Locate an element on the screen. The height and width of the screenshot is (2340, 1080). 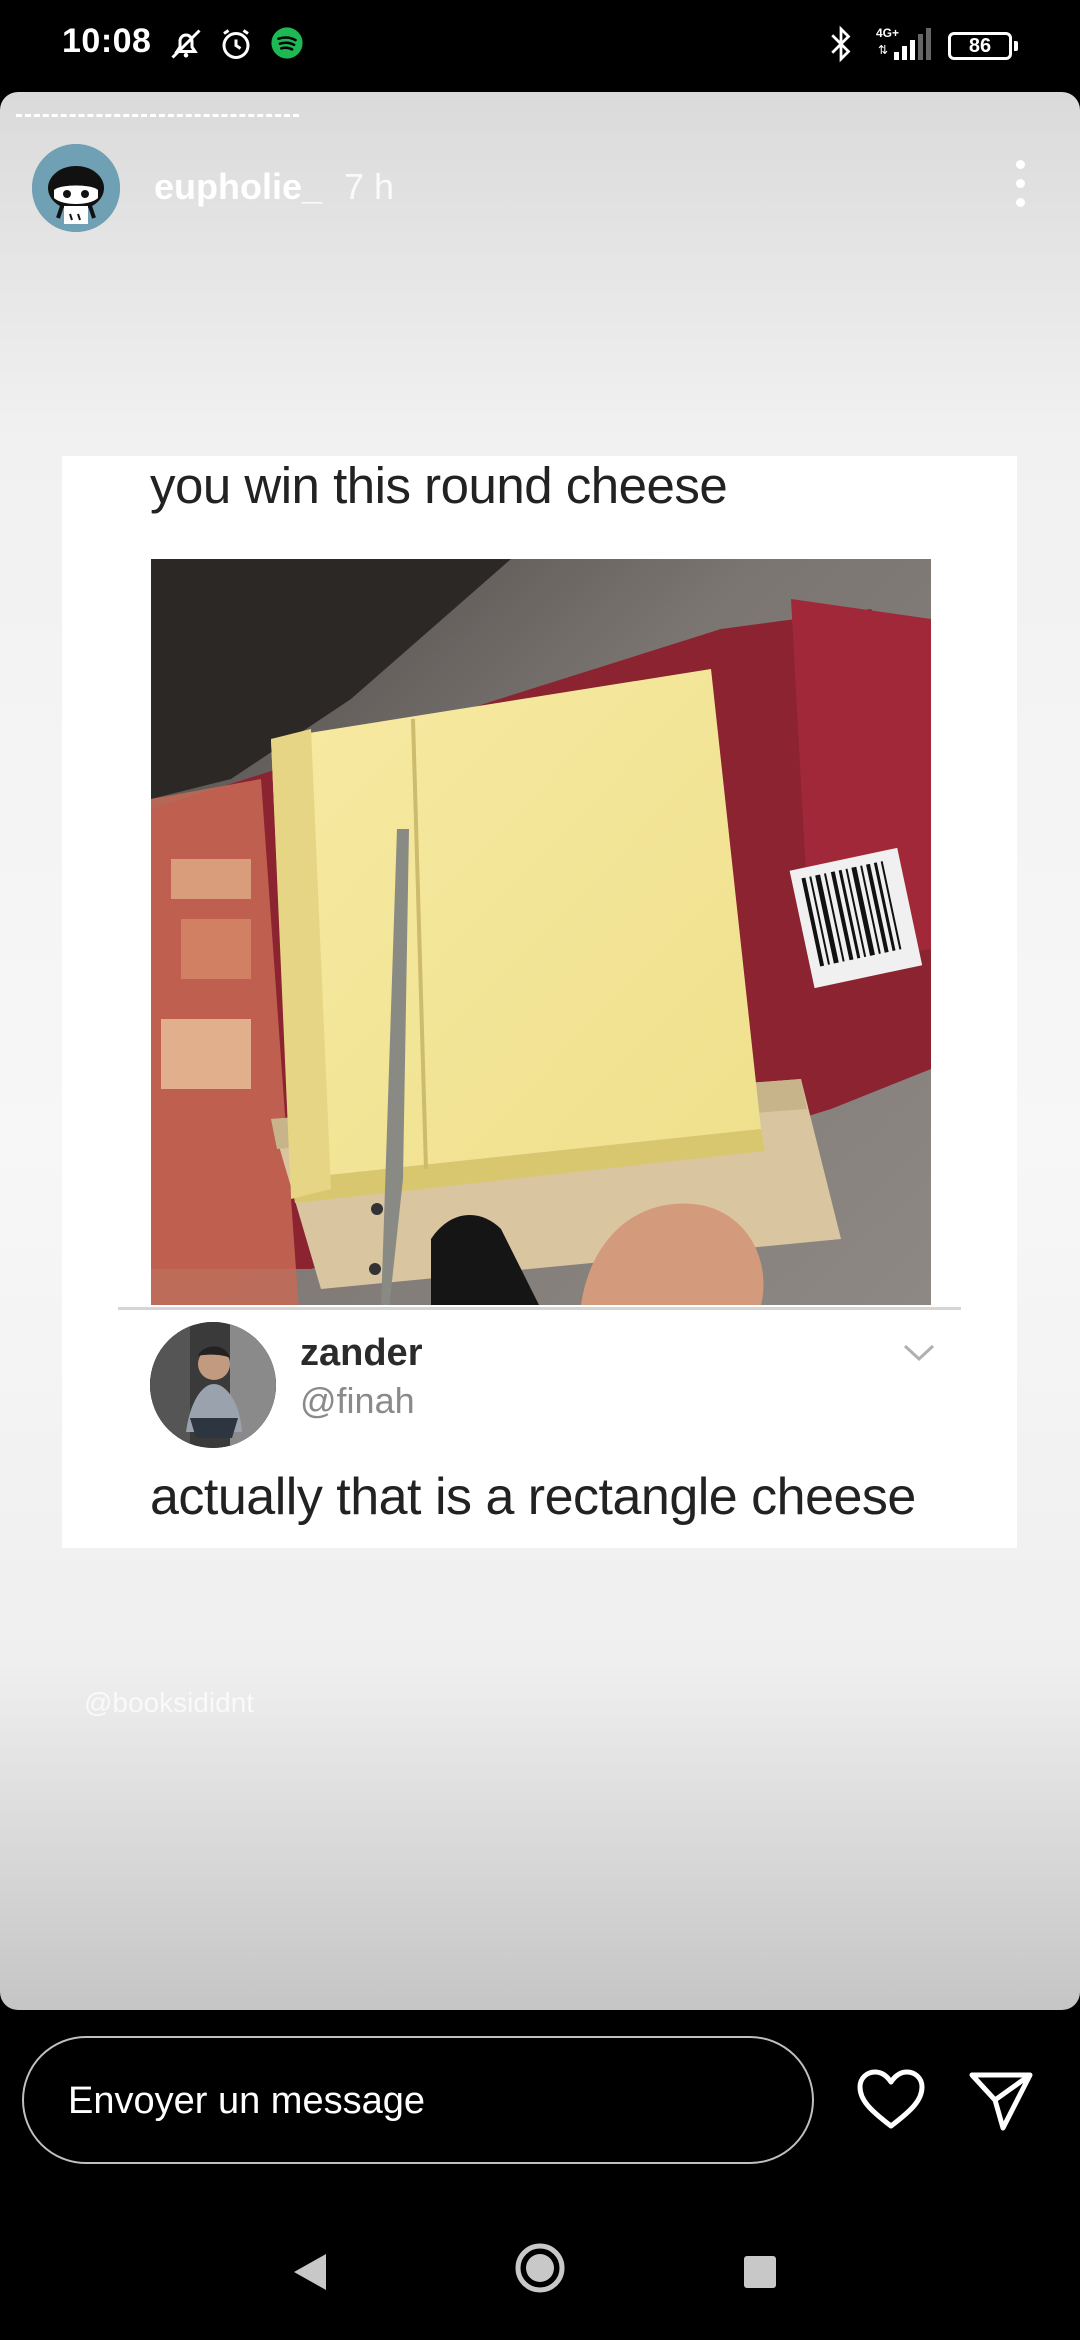
heart-icon is located at coordinates (891, 2099).